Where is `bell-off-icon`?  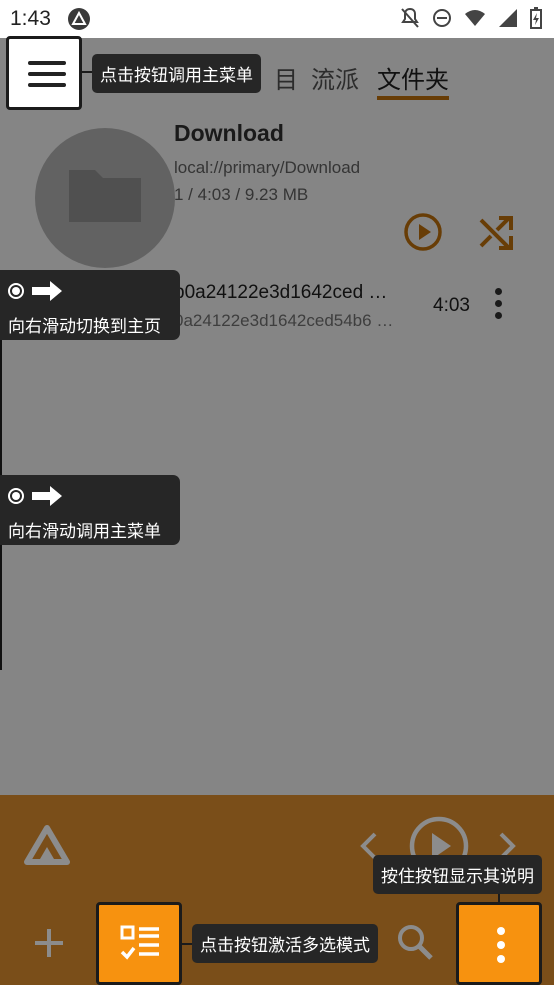
bell-off-icon is located at coordinates (410, 17).